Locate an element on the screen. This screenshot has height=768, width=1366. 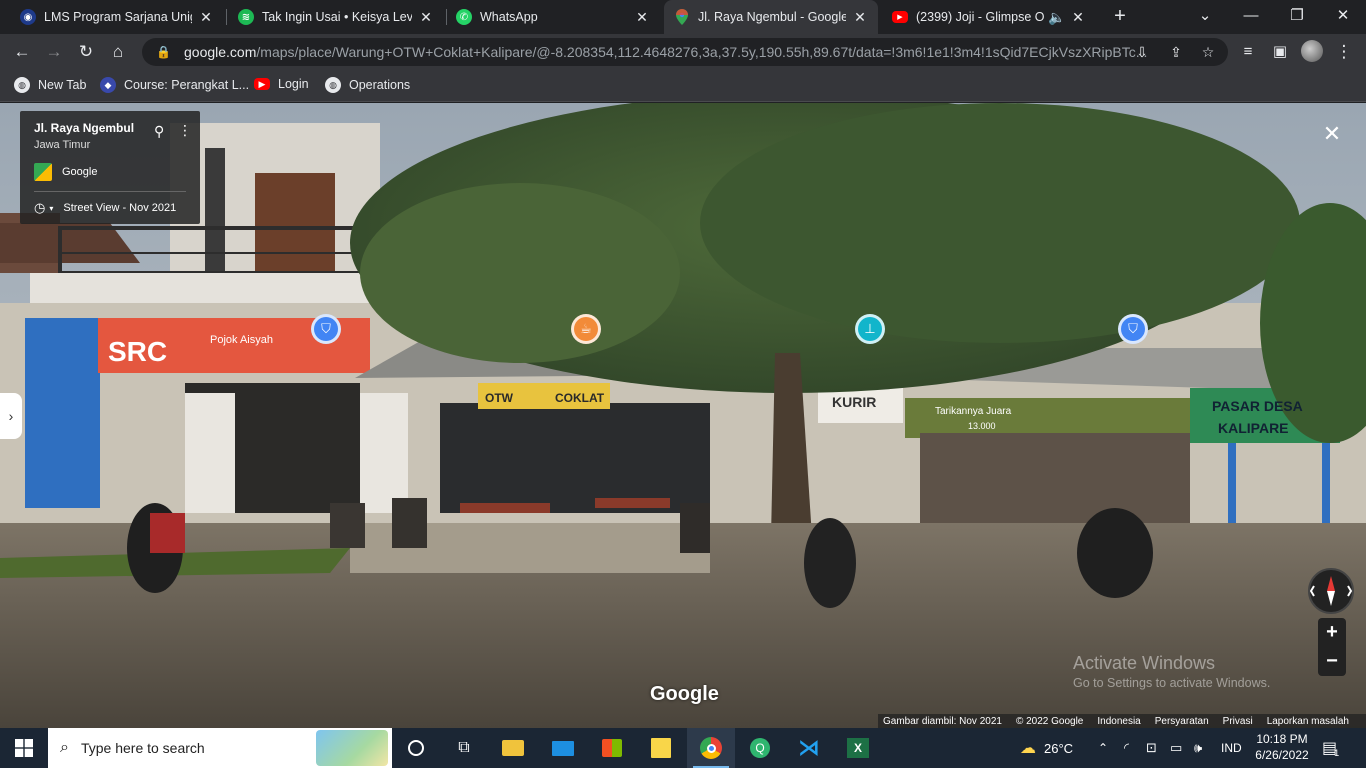
share-icon: ⇪ is located at coordinates (1176, 52).